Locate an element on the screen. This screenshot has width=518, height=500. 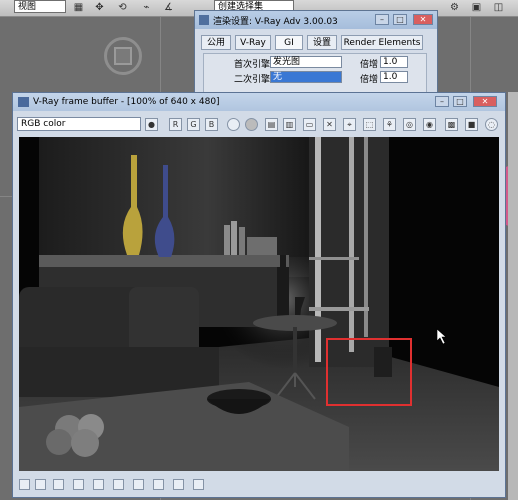
lut-icon is located at coordinates (118, 484).